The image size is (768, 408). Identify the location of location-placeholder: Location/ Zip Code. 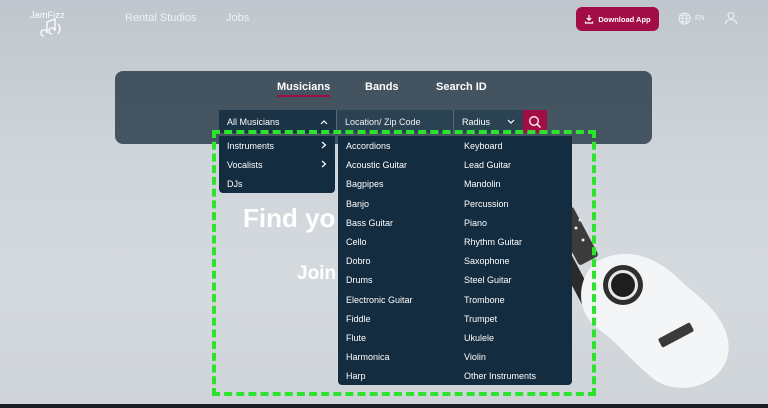
(383, 121).